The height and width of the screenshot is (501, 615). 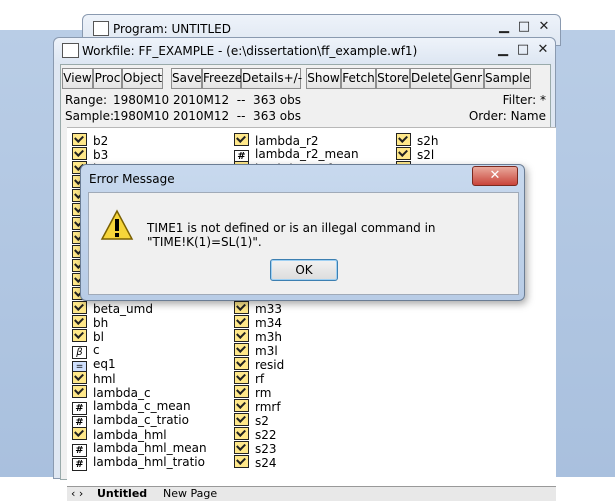 I want to click on sample-value: 1980M10 2010M12 -- 363 obs, so click(x=207, y=116).